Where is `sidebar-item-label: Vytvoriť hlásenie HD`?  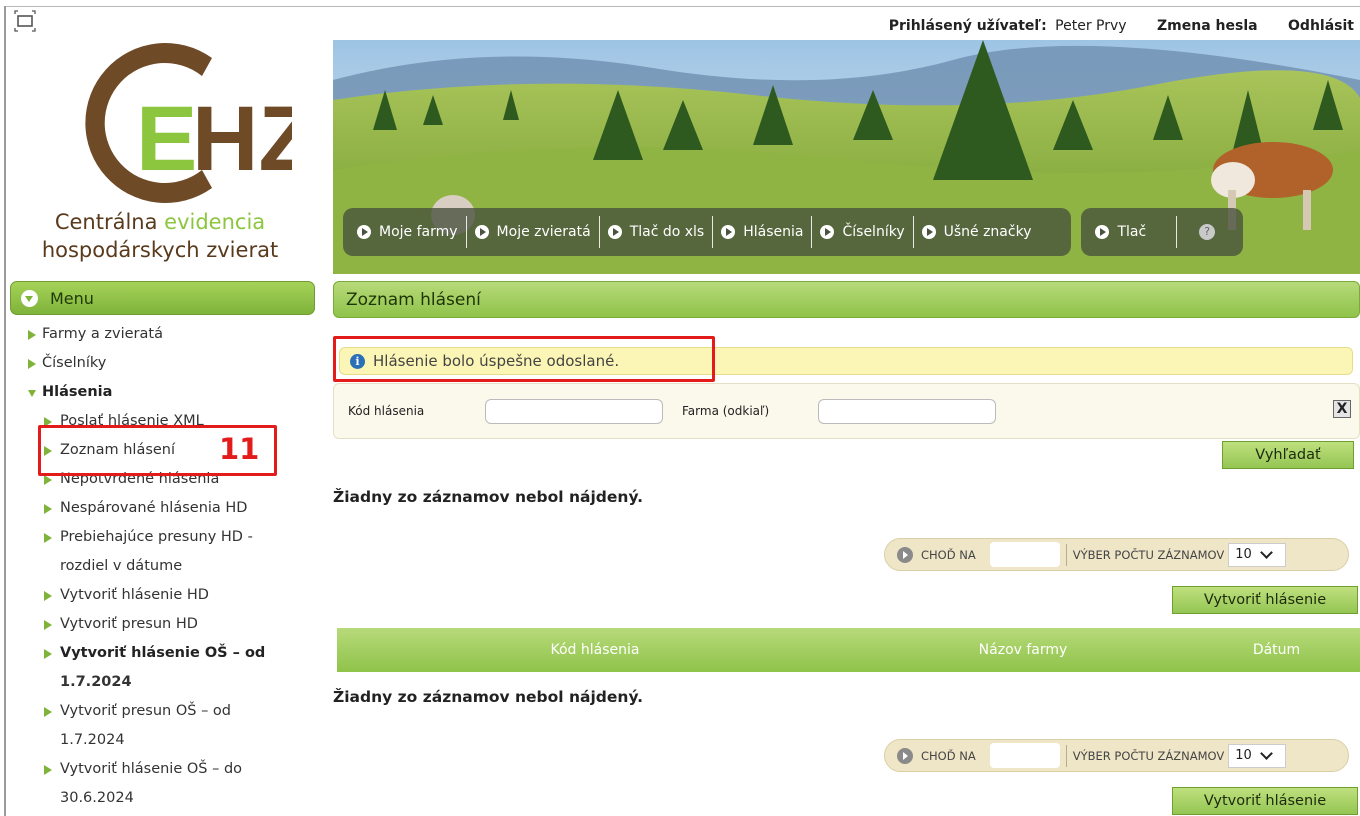 sidebar-item-label: Vytvoriť hlásenie HD is located at coordinates (134, 595).